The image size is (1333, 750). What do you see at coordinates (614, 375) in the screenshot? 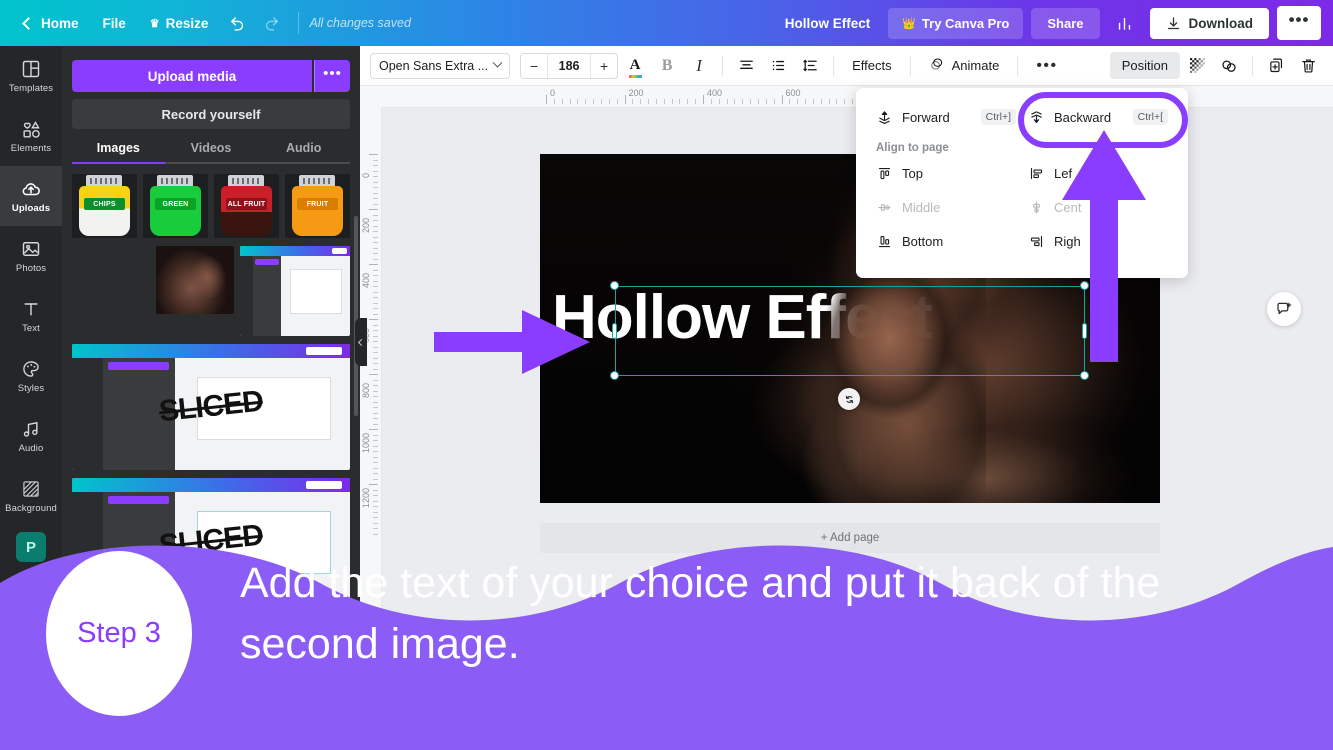
I see `selection-handle-bottom-left` at bounding box center [614, 375].